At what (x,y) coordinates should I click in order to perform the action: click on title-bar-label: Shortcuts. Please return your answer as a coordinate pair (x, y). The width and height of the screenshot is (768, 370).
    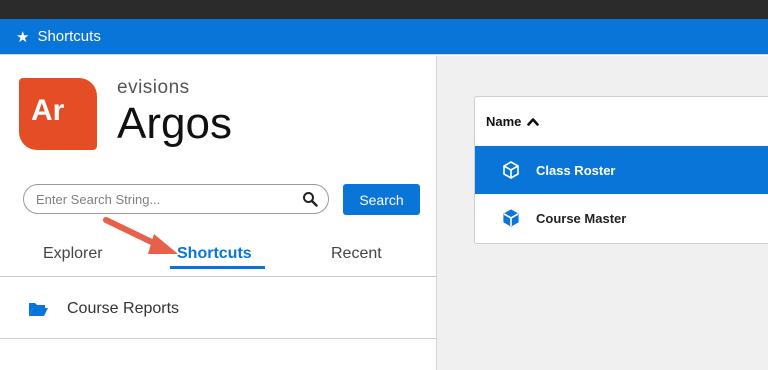
    Looking at the image, I should click on (69, 36).